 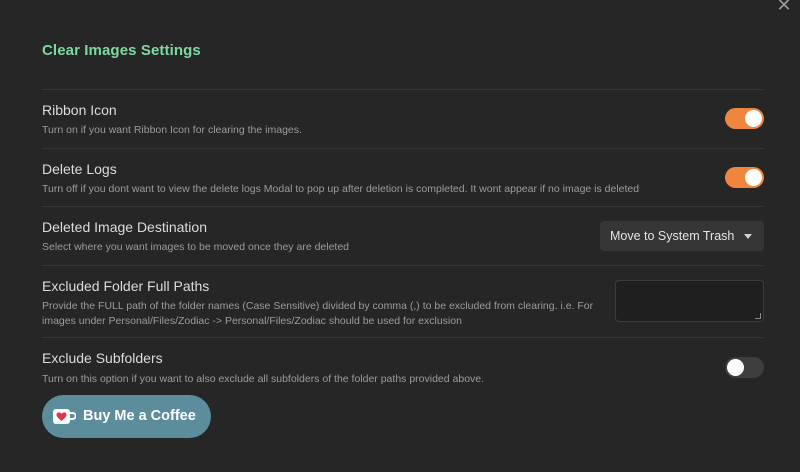 I want to click on buy-me-a-coffee-button: Buy Me a Coffee, so click(x=126, y=416).